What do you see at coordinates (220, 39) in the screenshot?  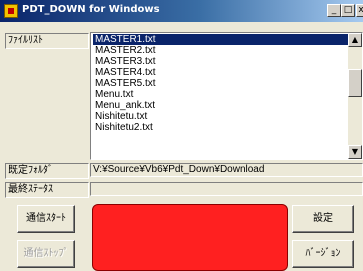 I see `list-item: MASTER1.txt` at bounding box center [220, 39].